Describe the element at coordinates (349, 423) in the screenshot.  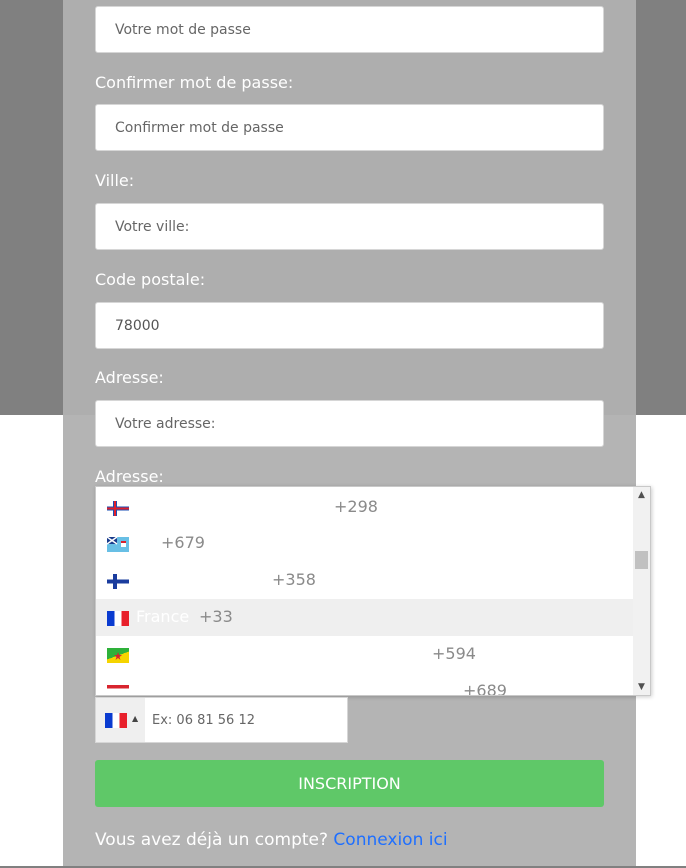
I see `address-input` at that location.